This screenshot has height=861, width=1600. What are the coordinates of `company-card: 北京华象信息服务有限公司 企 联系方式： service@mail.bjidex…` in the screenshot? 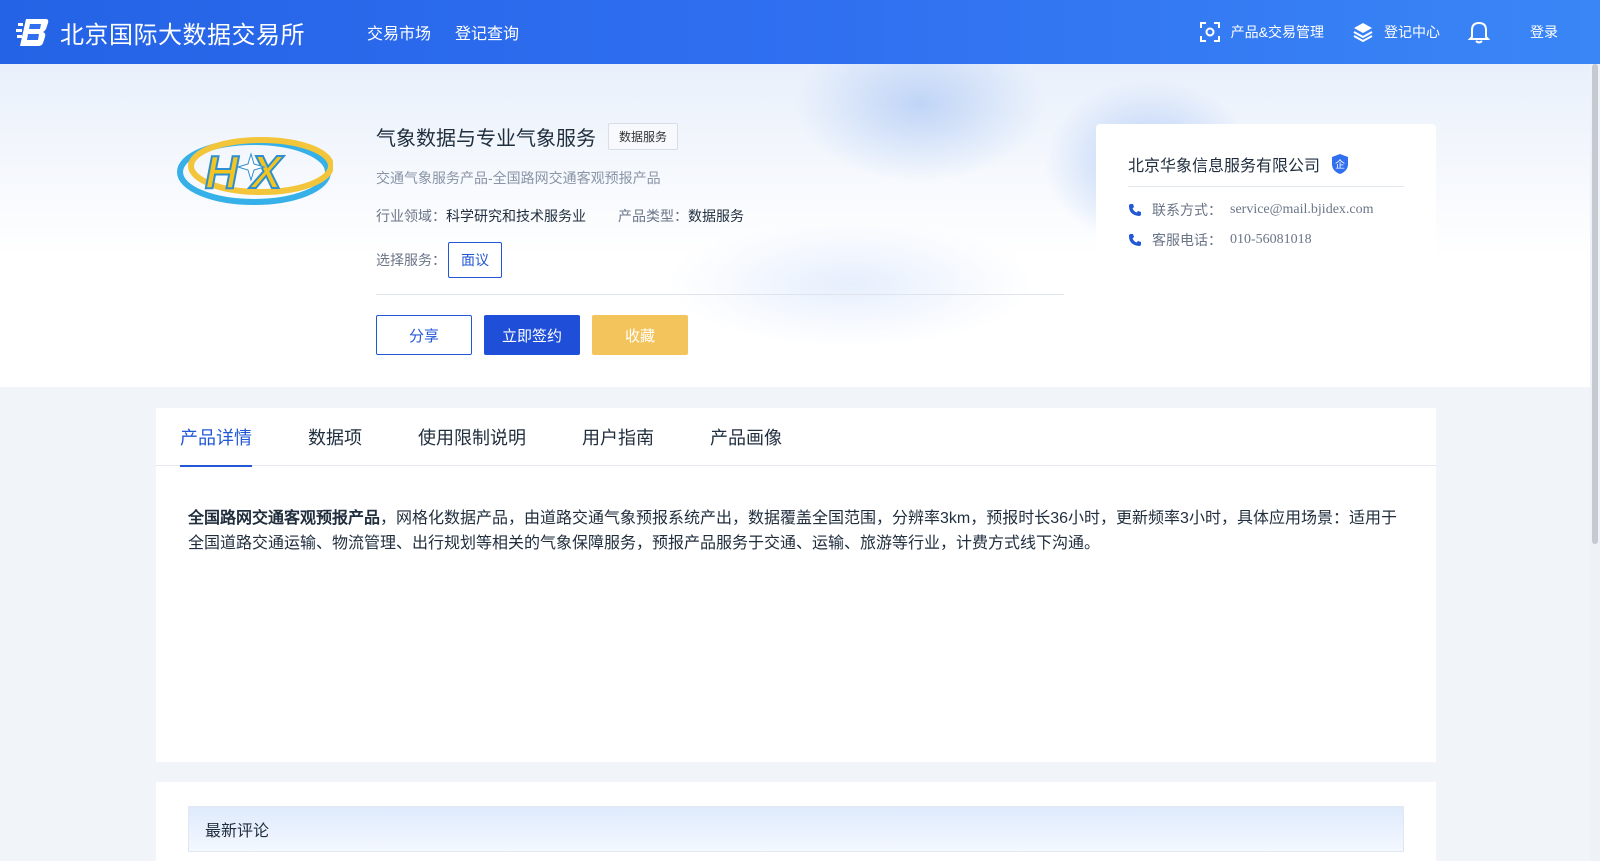 It's located at (1266, 219).